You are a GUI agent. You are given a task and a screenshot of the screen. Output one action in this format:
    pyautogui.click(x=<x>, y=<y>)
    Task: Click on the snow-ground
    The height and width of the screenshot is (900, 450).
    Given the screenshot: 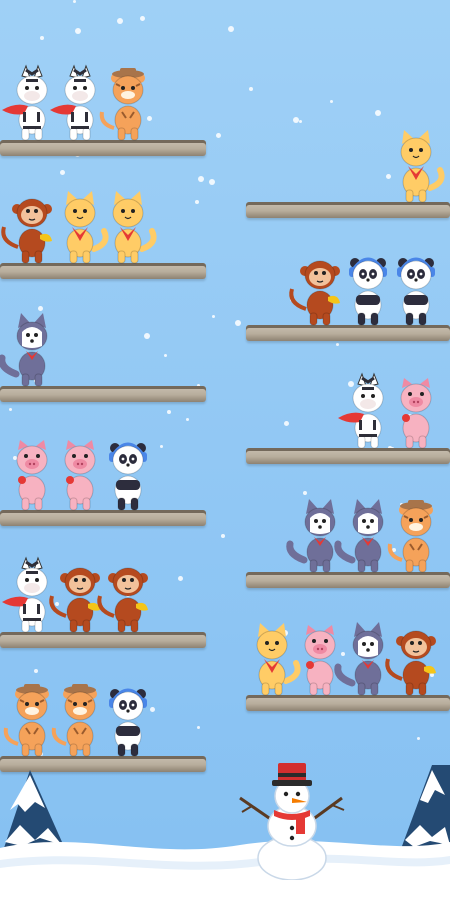 What is the action you would take?
    pyautogui.click(x=225, y=870)
    